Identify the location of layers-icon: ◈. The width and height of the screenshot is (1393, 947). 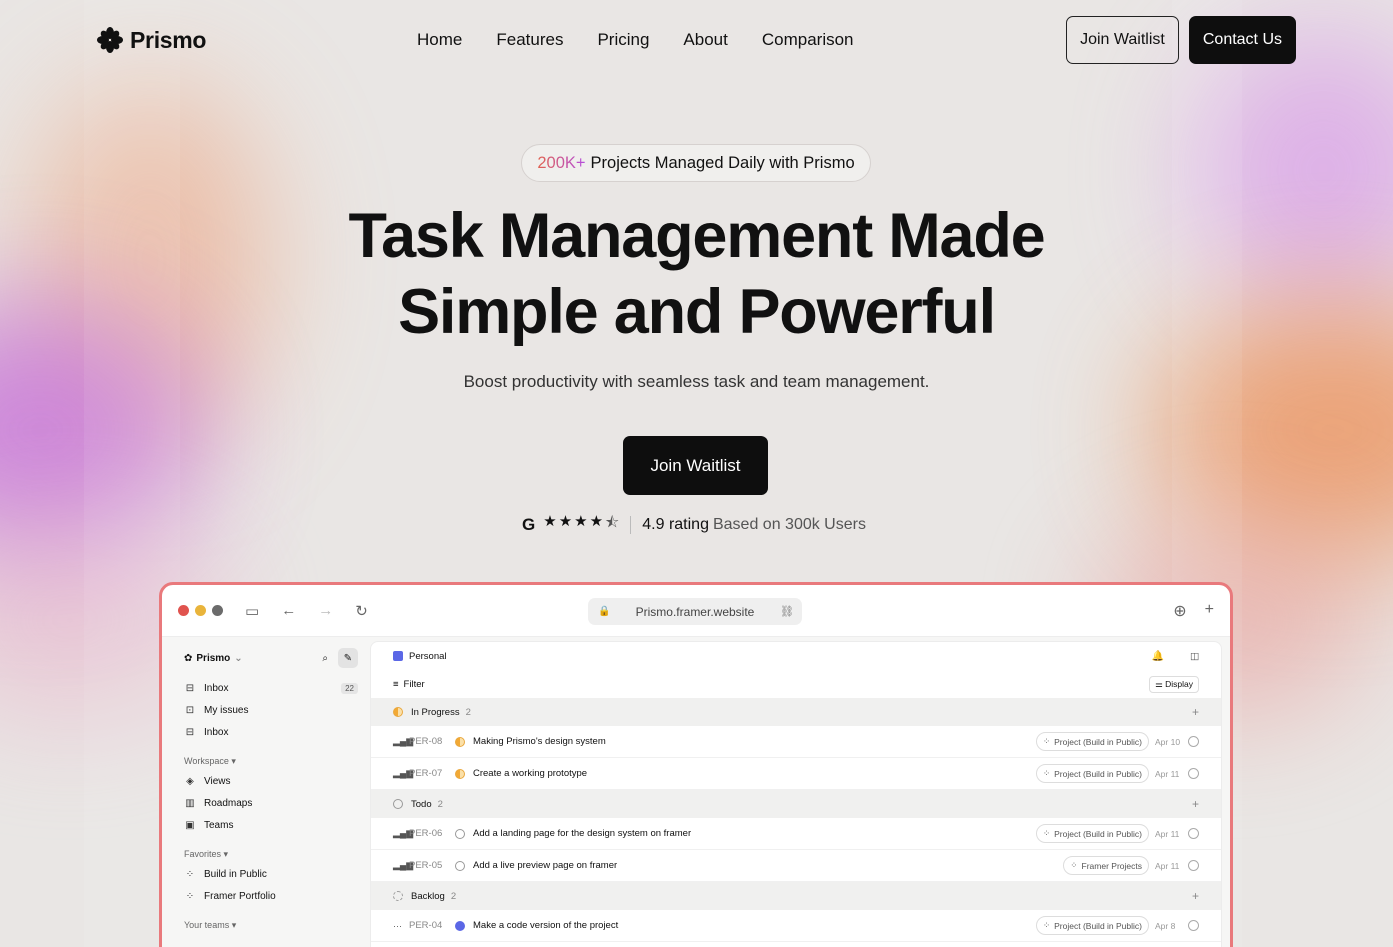
(190, 781).